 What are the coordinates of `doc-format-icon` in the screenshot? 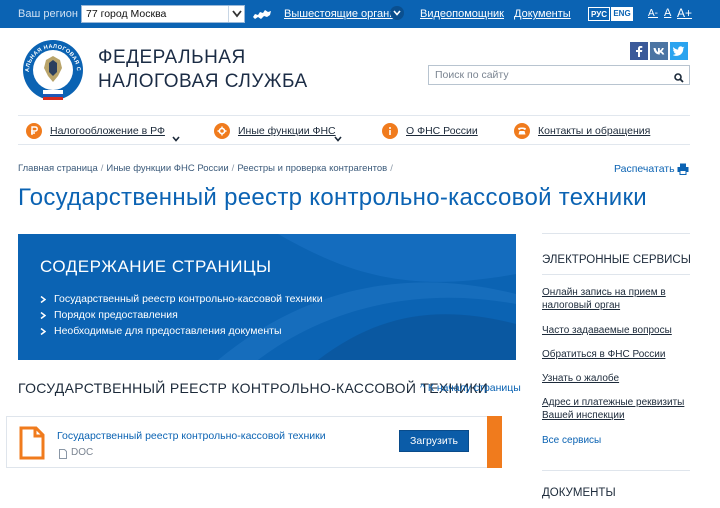 It's located at (63, 455).